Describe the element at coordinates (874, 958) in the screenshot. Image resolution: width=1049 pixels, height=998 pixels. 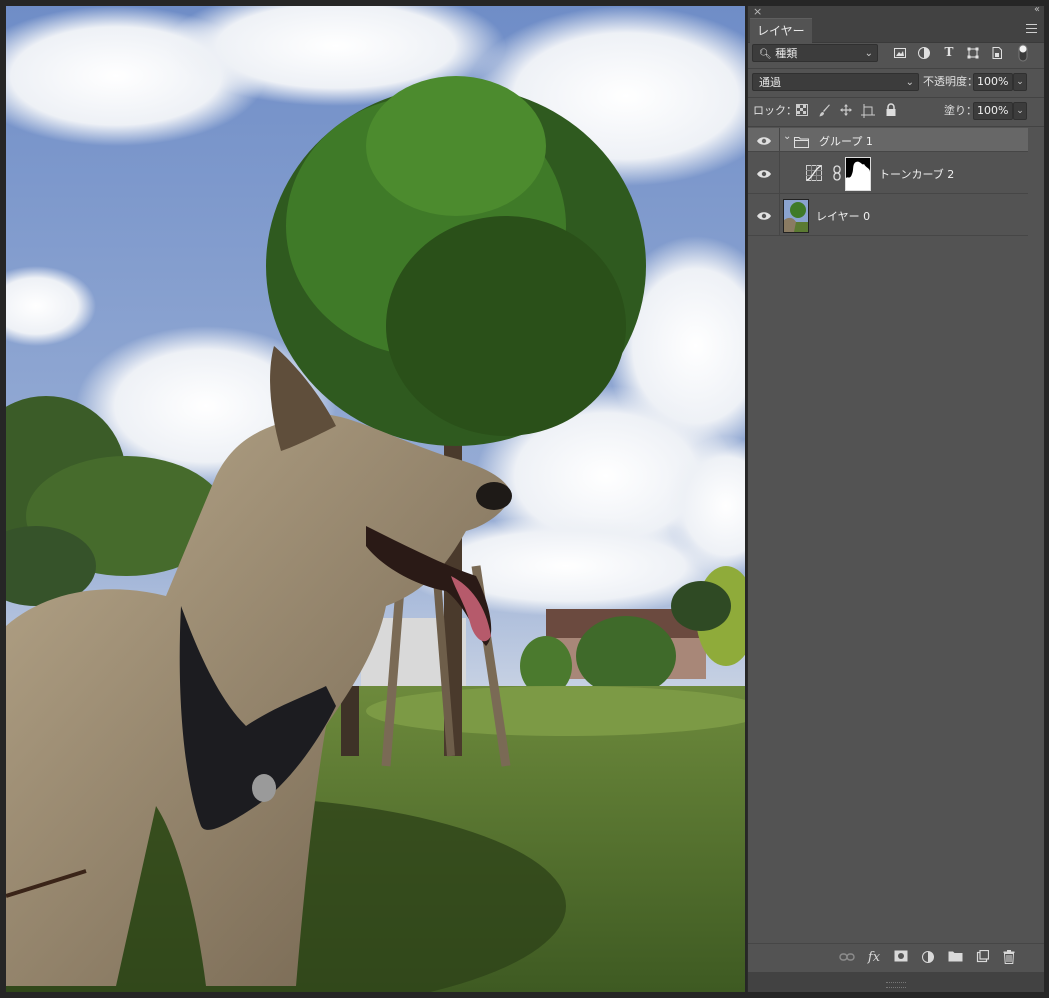
I see `fx-icon: fx` at that location.